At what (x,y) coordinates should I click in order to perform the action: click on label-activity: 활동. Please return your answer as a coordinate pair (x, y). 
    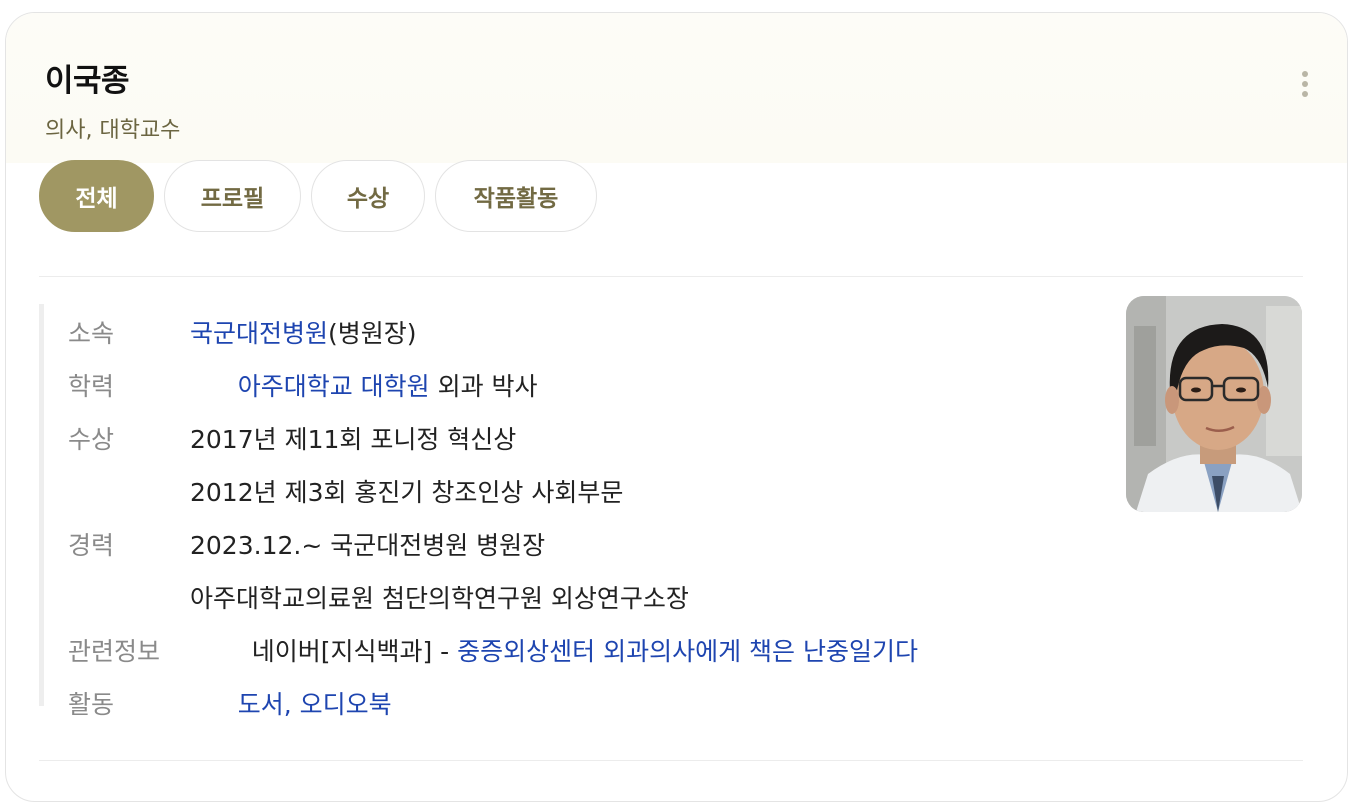
    Looking at the image, I should click on (91, 704).